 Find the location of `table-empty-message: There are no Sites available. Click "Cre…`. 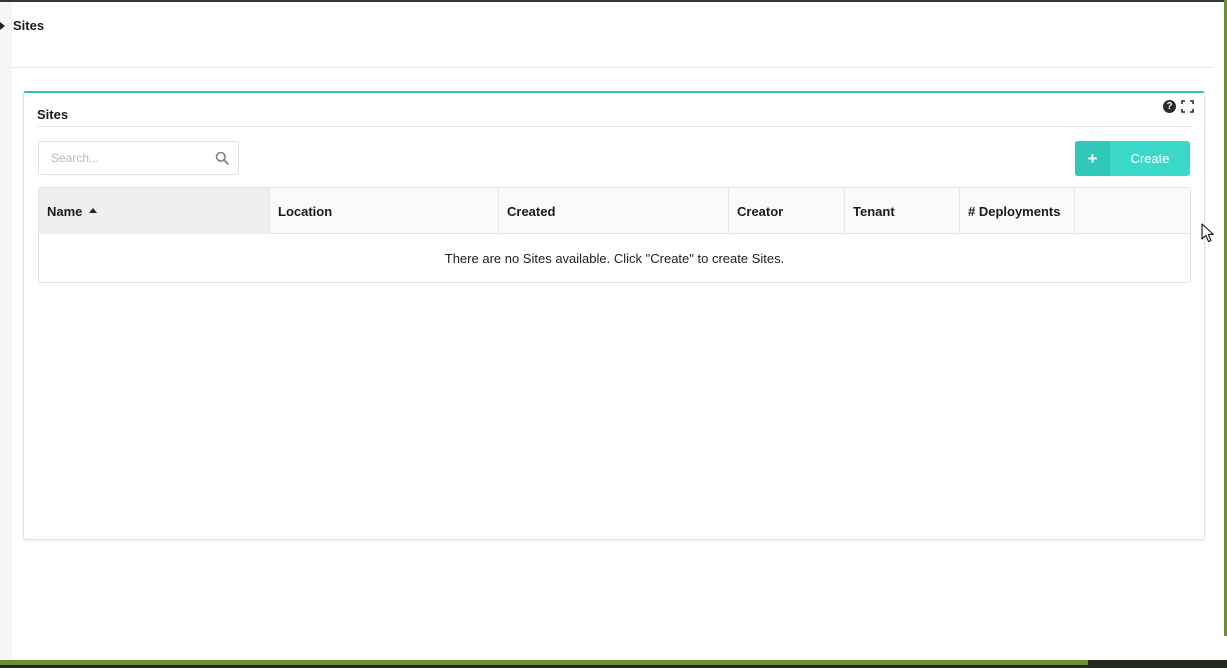

table-empty-message: There are no Sites available. Click "Cre… is located at coordinates (614, 258).